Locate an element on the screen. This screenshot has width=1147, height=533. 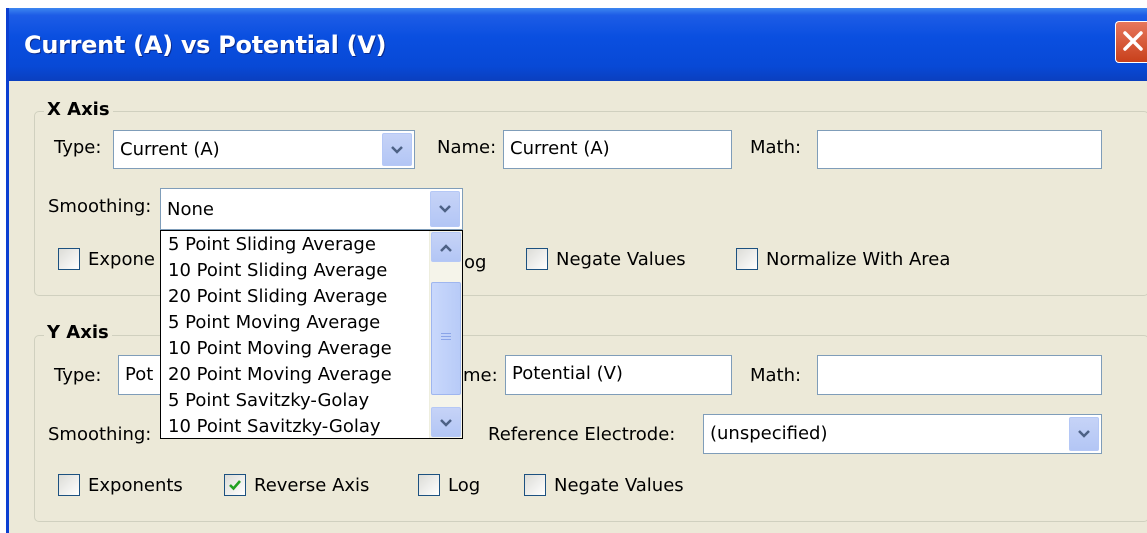
y-negate-checkbox is located at coordinates (535, 485).